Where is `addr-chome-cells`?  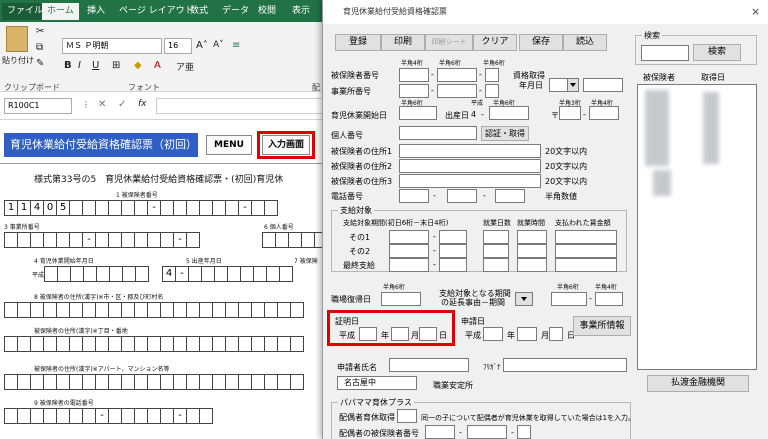
addr-chome-cells is located at coordinates (154, 344).